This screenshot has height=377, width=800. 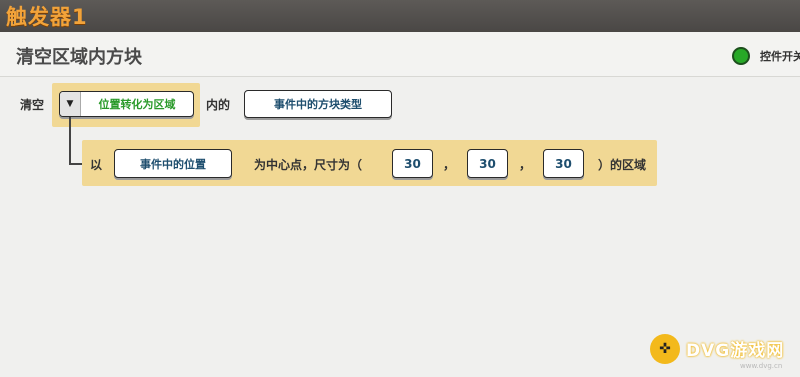 What do you see at coordinates (47, 17) in the screenshot?
I see `window-title: 触发器1` at bounding box center [47, 17].